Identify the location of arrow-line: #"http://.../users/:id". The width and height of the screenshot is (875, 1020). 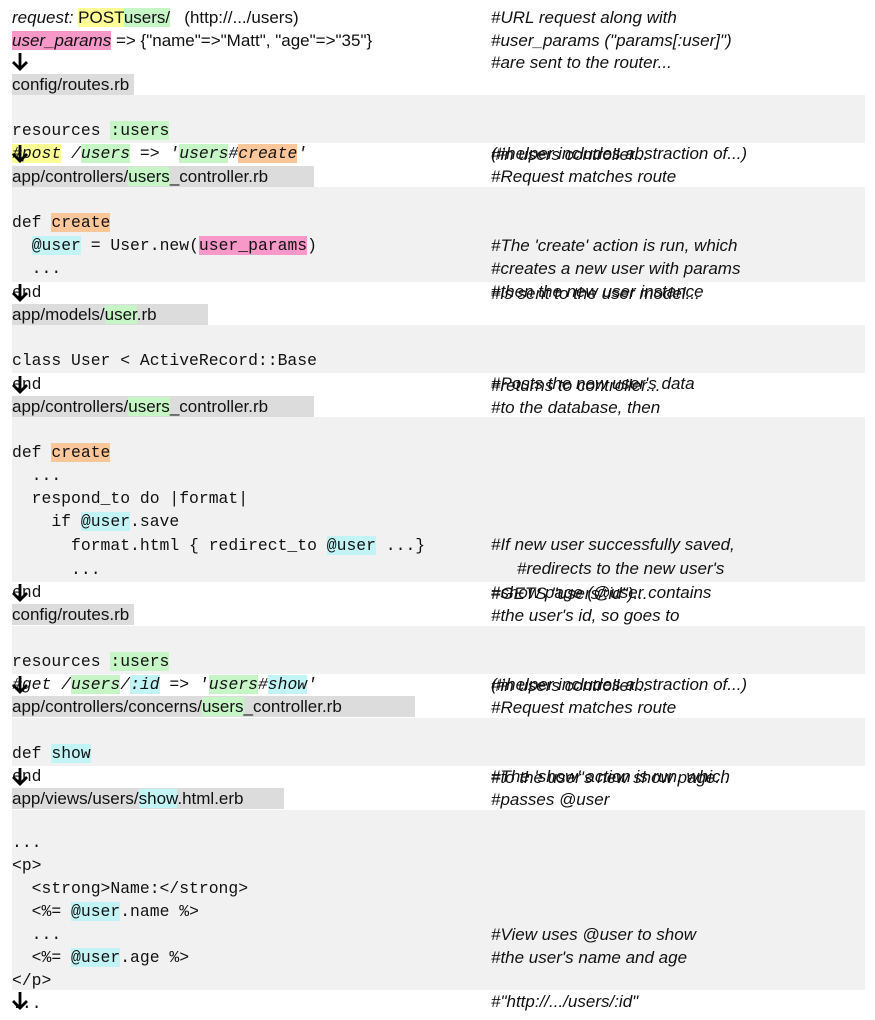
(437, 1001).